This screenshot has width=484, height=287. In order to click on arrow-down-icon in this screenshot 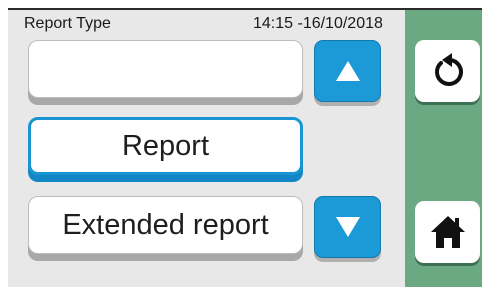, I will do `click(347, 227)`.